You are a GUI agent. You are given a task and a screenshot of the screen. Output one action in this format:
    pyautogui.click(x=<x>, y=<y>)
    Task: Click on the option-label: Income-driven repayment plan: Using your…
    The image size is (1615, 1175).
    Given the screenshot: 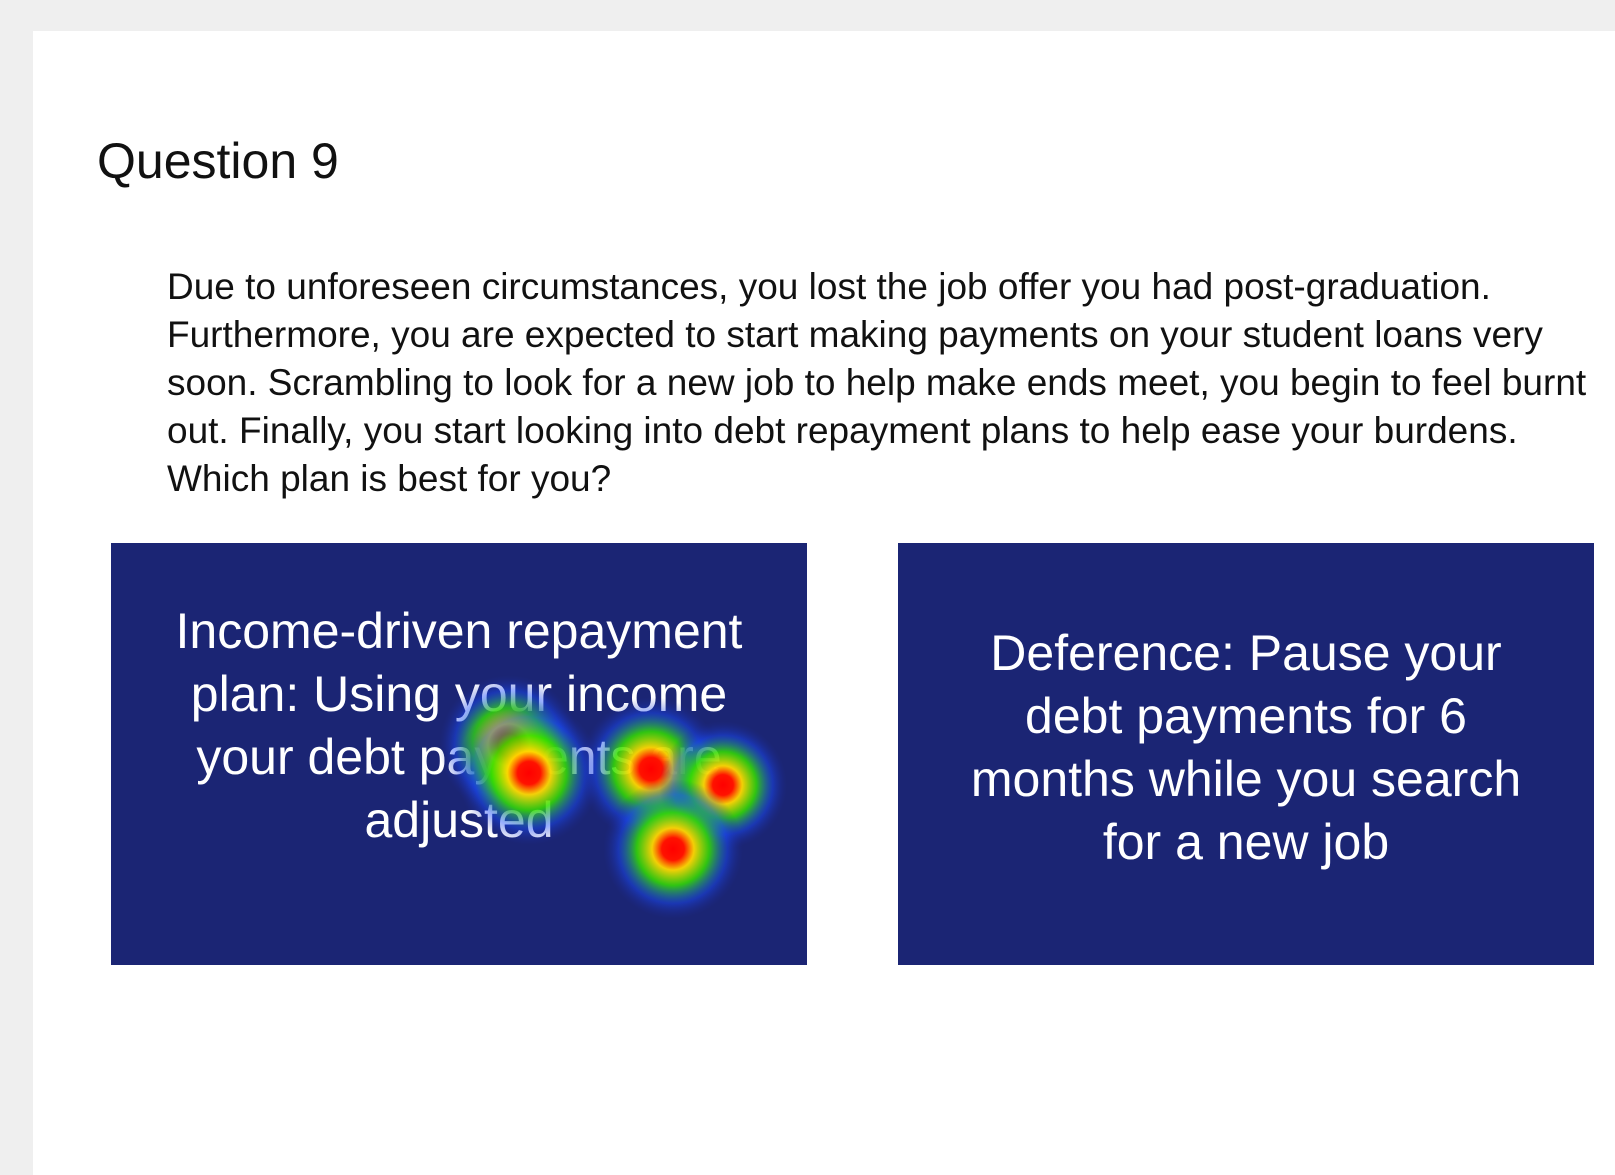 What is the action you would take?
    pyautogui.click(x=459, y=725)
    